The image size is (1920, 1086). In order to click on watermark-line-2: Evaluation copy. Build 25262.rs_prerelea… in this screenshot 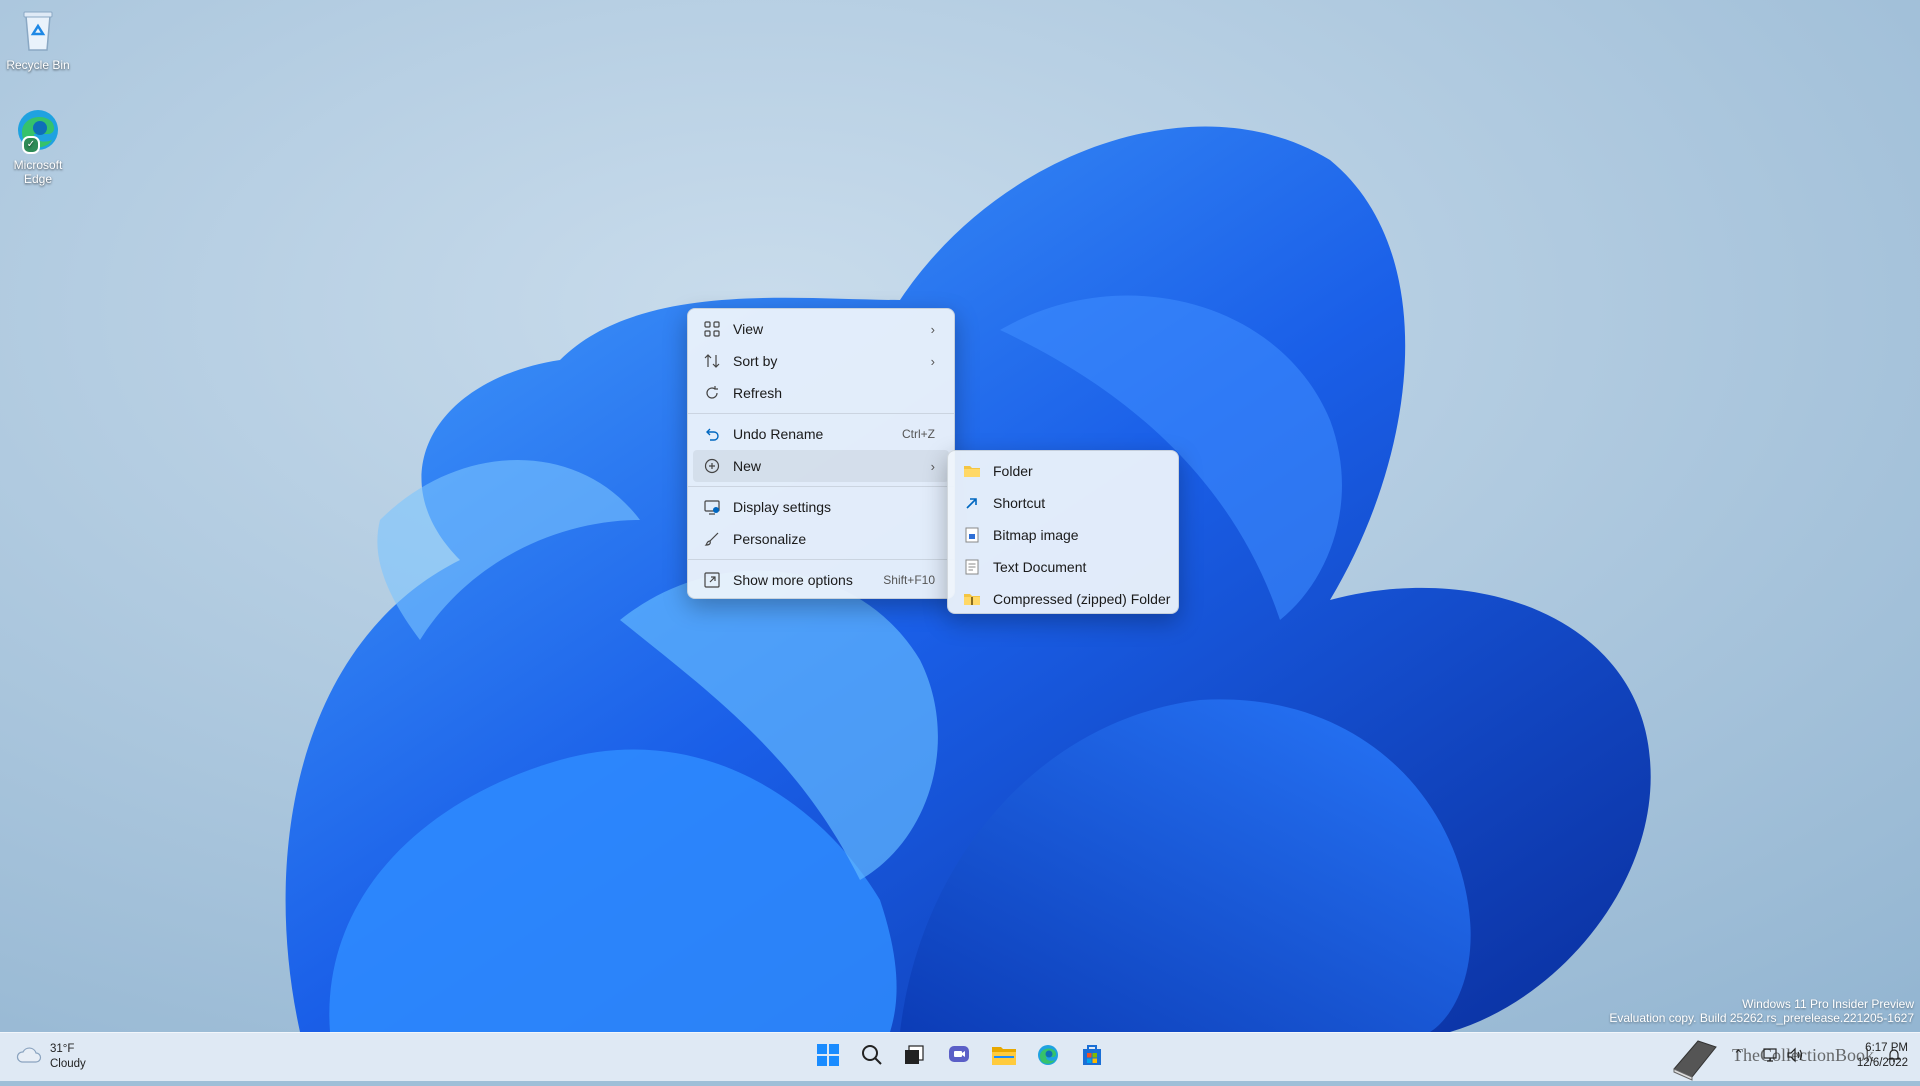, I will do `click(1761, 1018)`.